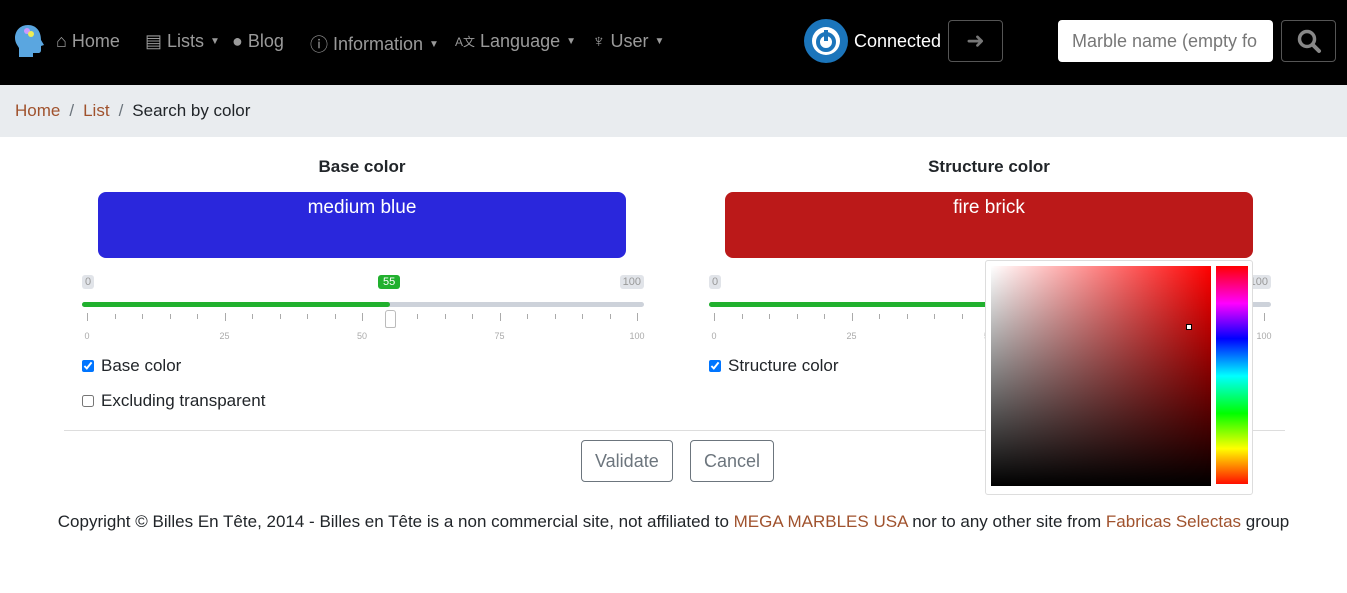 The image size is (1347, 593). Describe the element at coordinates (599, 41) in the screenshot. I see `user-icon: ♆` at that location.